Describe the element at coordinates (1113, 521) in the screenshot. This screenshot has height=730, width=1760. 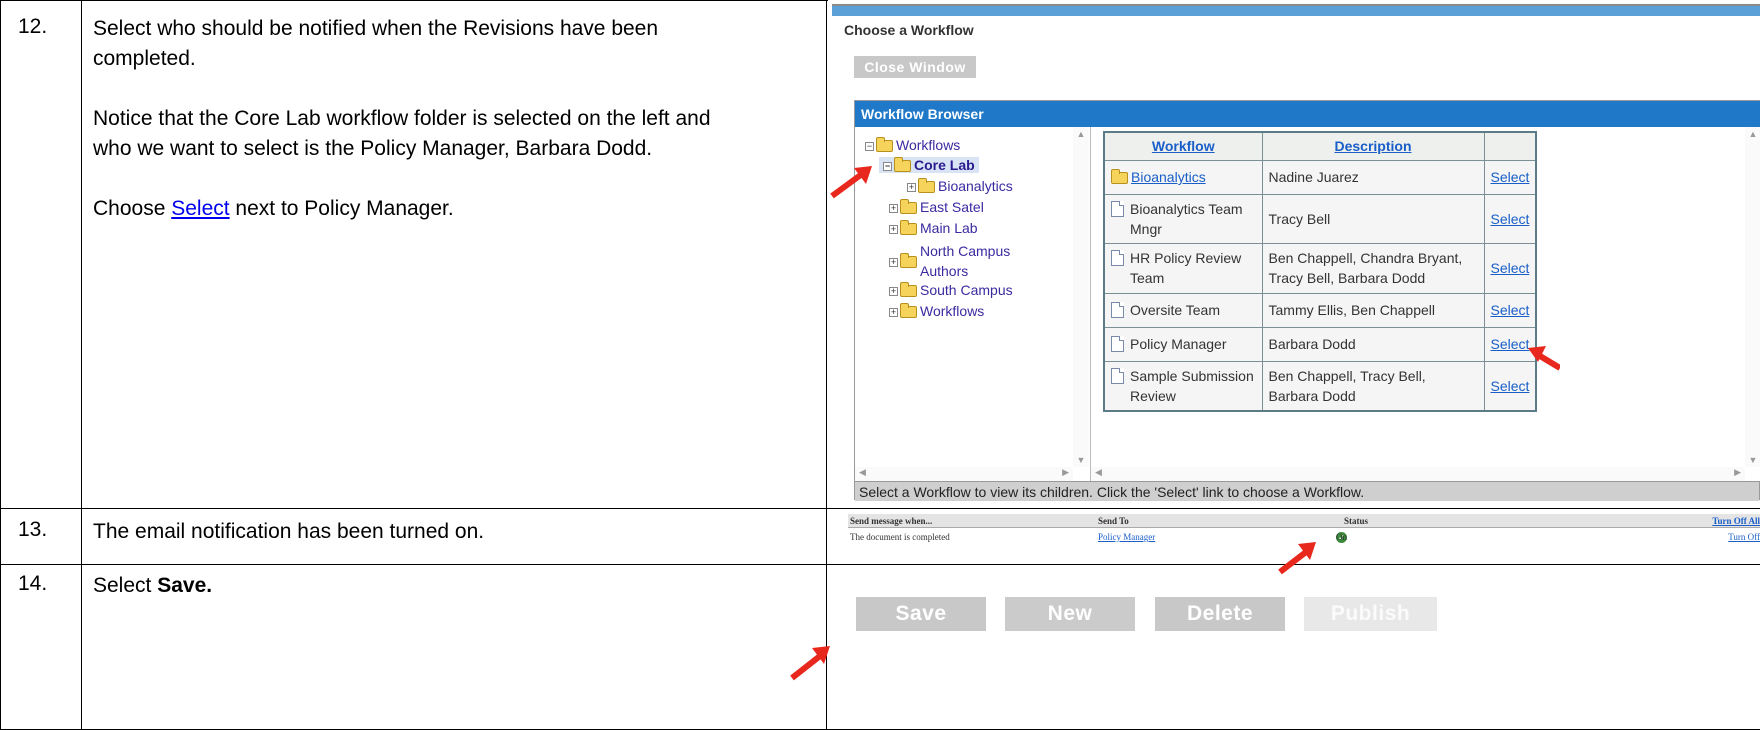
I see `send-to-header: Send To` at that location.